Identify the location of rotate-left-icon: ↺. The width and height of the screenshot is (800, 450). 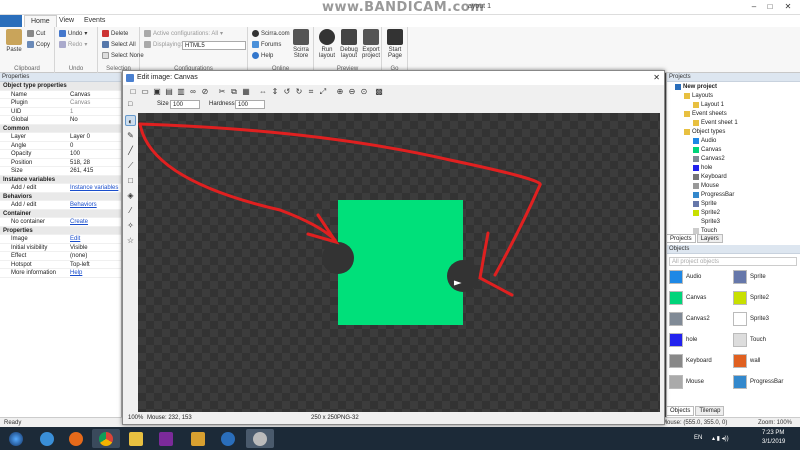
(287, 92).